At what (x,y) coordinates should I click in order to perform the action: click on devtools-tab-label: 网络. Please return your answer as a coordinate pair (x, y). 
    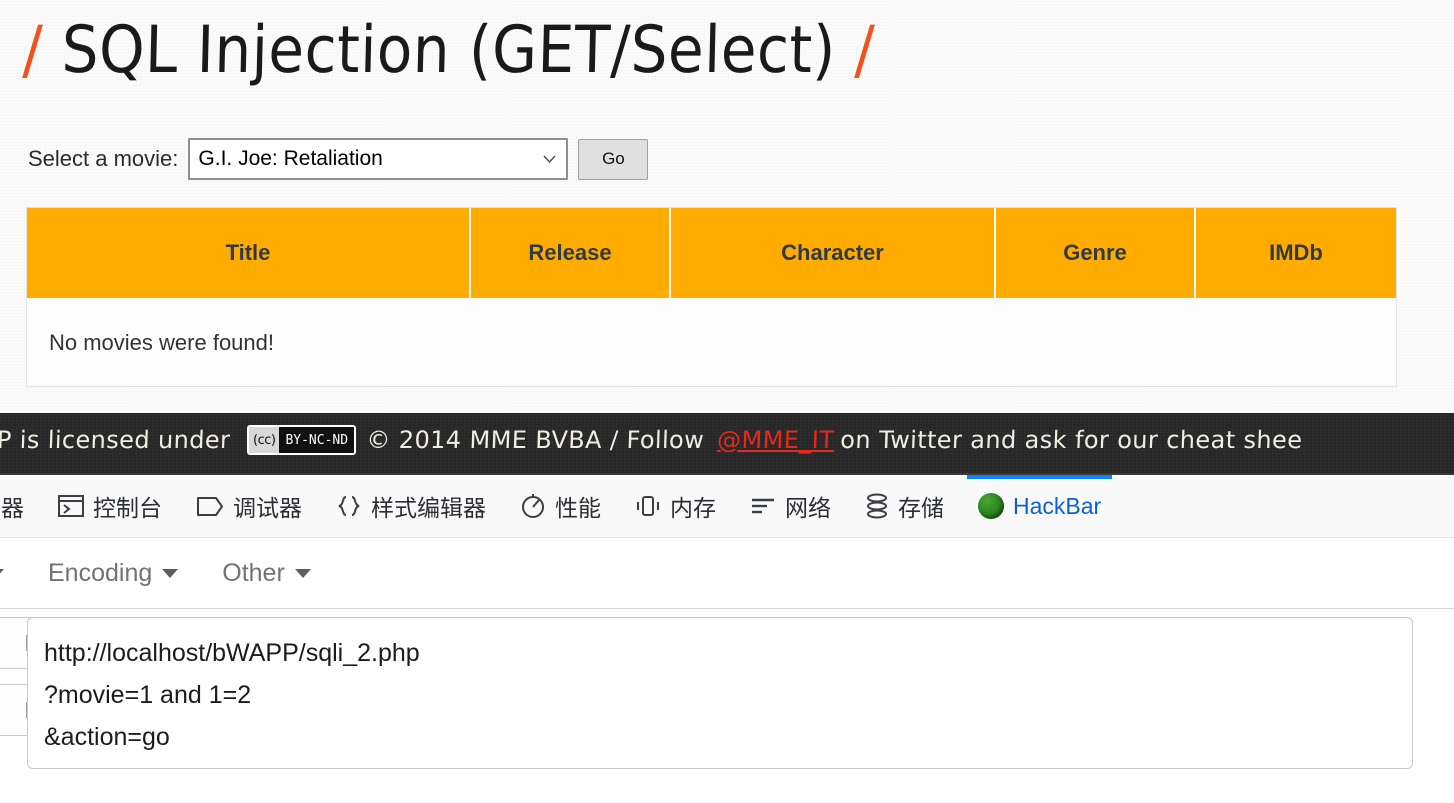
    Looking at the image, I should click on (808, 508).